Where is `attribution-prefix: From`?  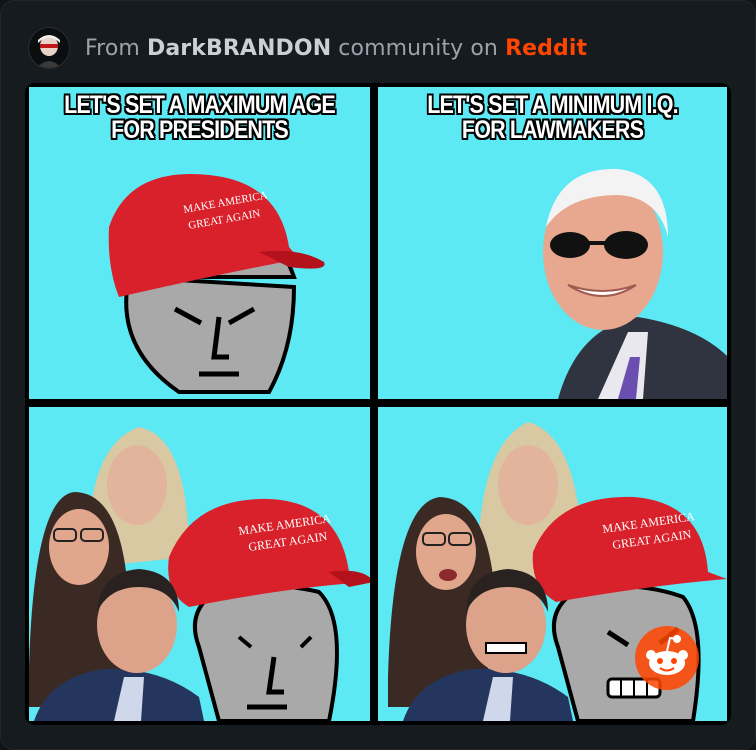 attribution-prefix: From is located at coordinates (116, 48).